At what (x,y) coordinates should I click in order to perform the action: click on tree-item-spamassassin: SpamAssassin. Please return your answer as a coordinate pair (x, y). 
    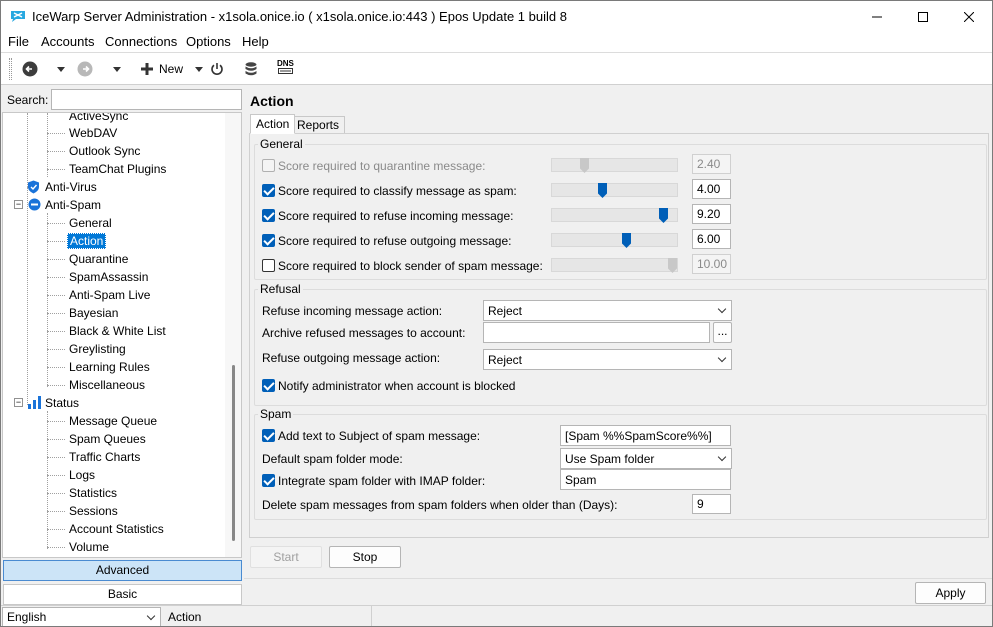
    Looking at the image, I should click on (108, 277).